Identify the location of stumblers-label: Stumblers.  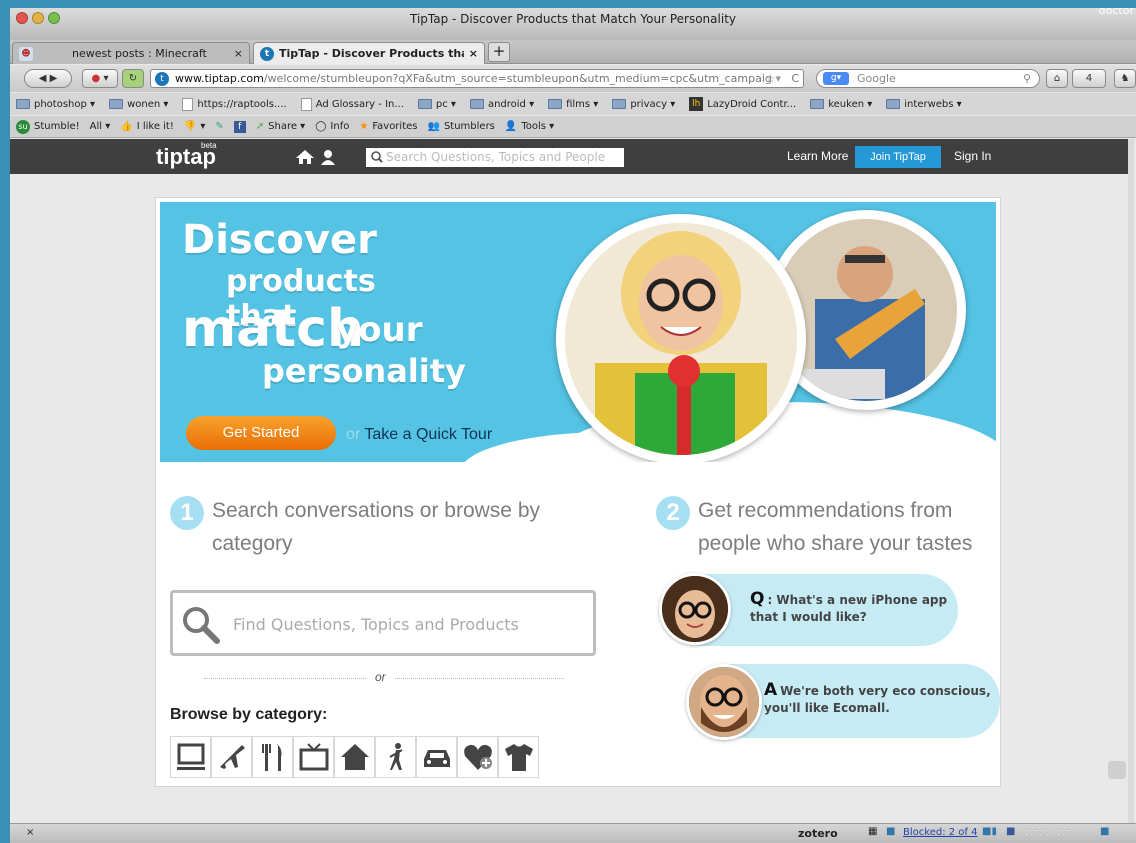
(469, 126).